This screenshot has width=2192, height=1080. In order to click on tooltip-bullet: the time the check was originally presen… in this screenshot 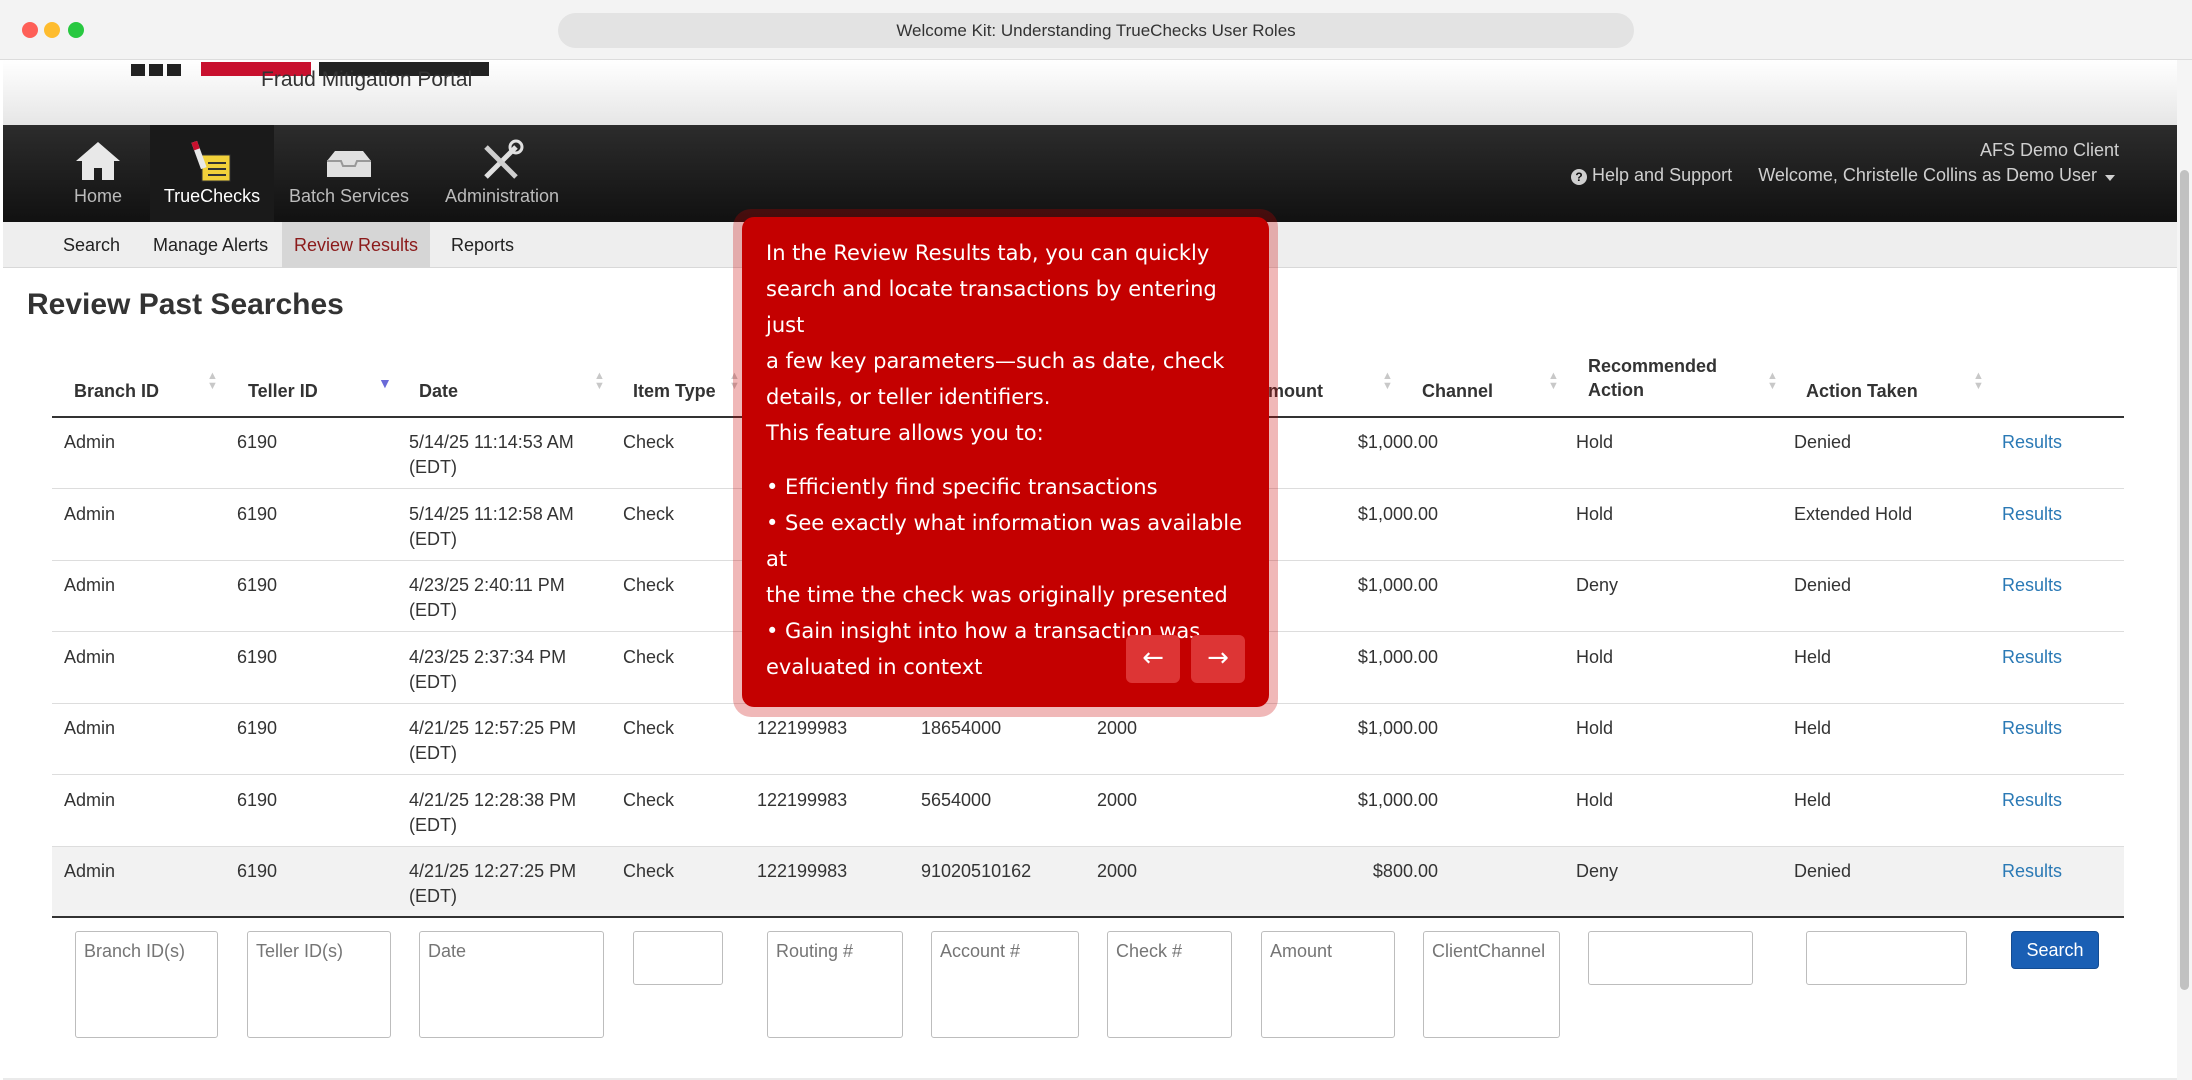, I will do `click(997, 595)`.